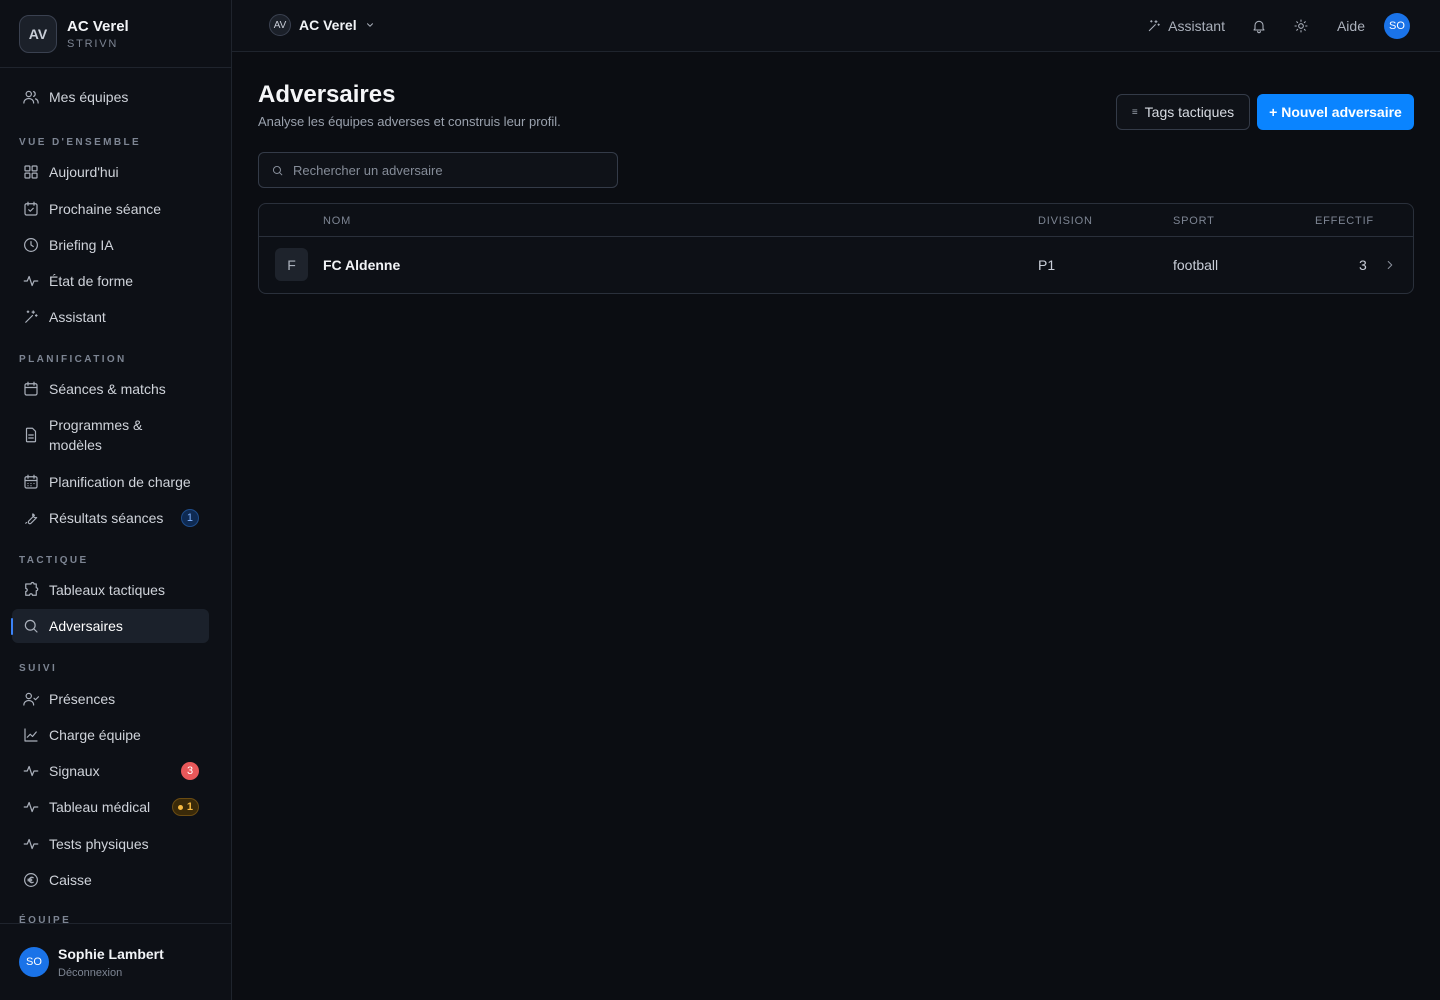  What do you see at coordinates (100, 807) in the screenshot?
I see `sidebar-item-label: Tableau médical` at bounding box center [100, 807].